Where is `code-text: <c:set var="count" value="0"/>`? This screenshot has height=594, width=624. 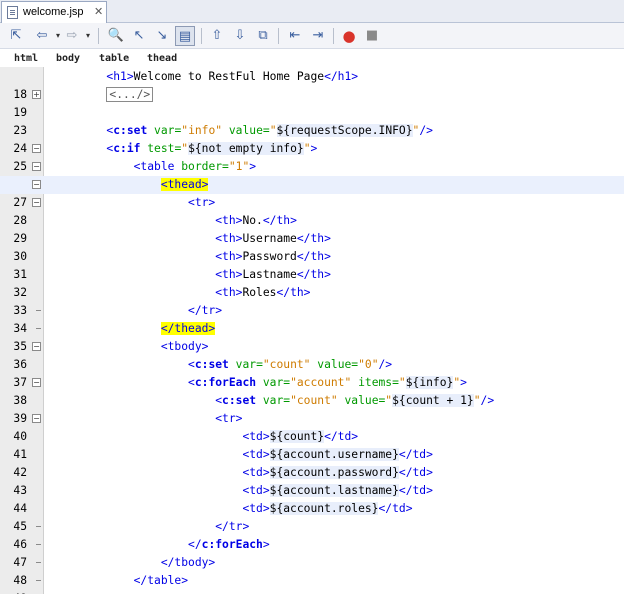
code-text: <c:set var="count" value="0"/> is located at coordinates (290, 364).